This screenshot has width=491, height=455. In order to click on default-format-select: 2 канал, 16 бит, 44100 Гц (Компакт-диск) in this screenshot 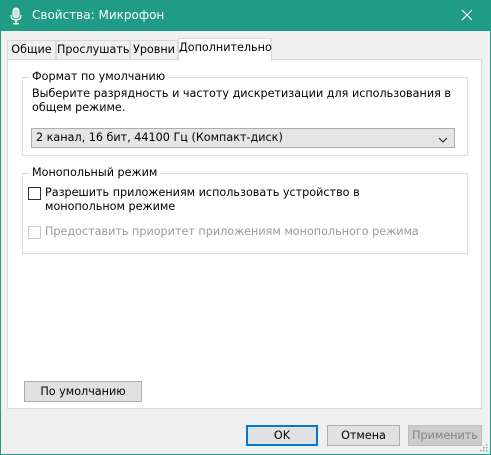, I will do `click(243, 138)`.